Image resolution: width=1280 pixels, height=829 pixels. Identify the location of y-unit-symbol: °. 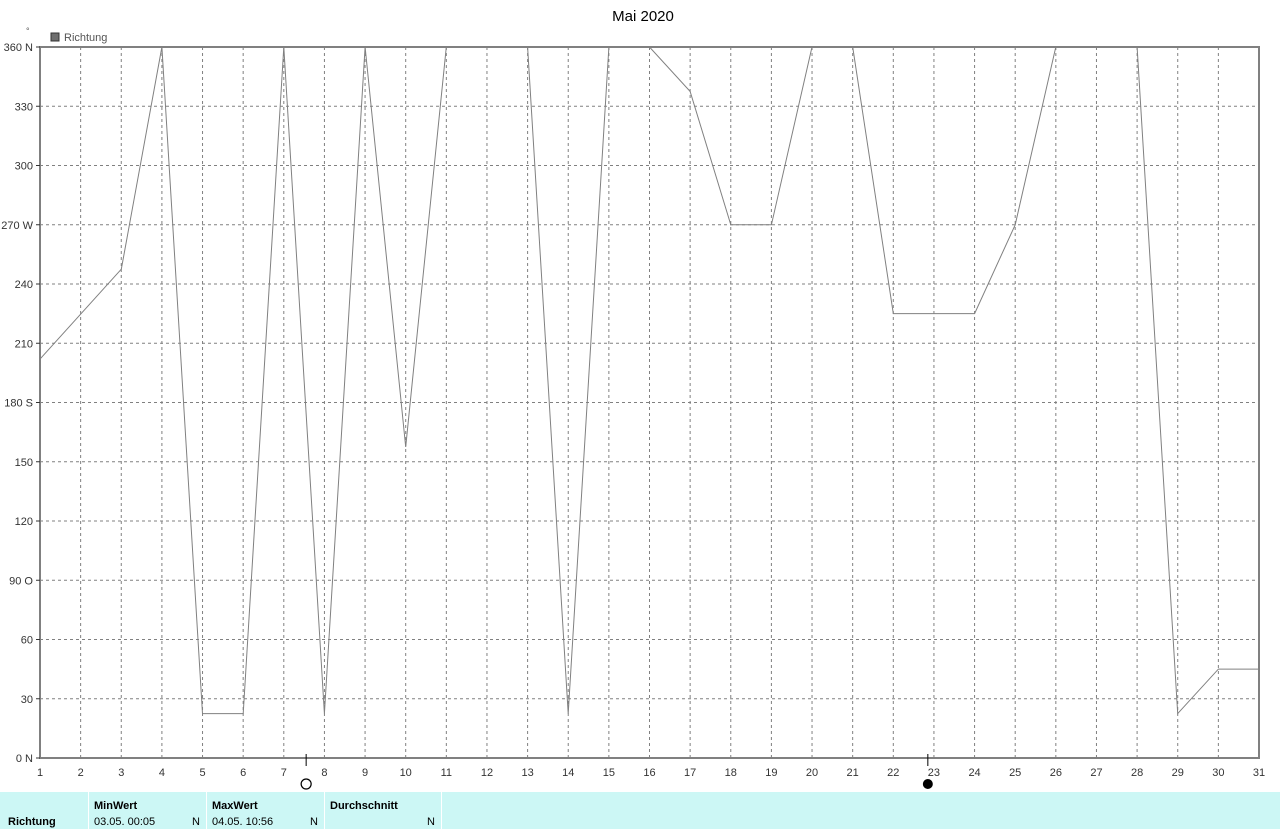
(28, 31).